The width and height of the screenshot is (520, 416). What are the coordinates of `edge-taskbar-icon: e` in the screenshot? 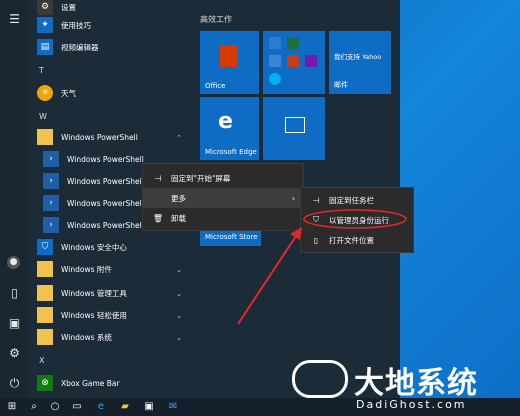 It's located at (101, 407).